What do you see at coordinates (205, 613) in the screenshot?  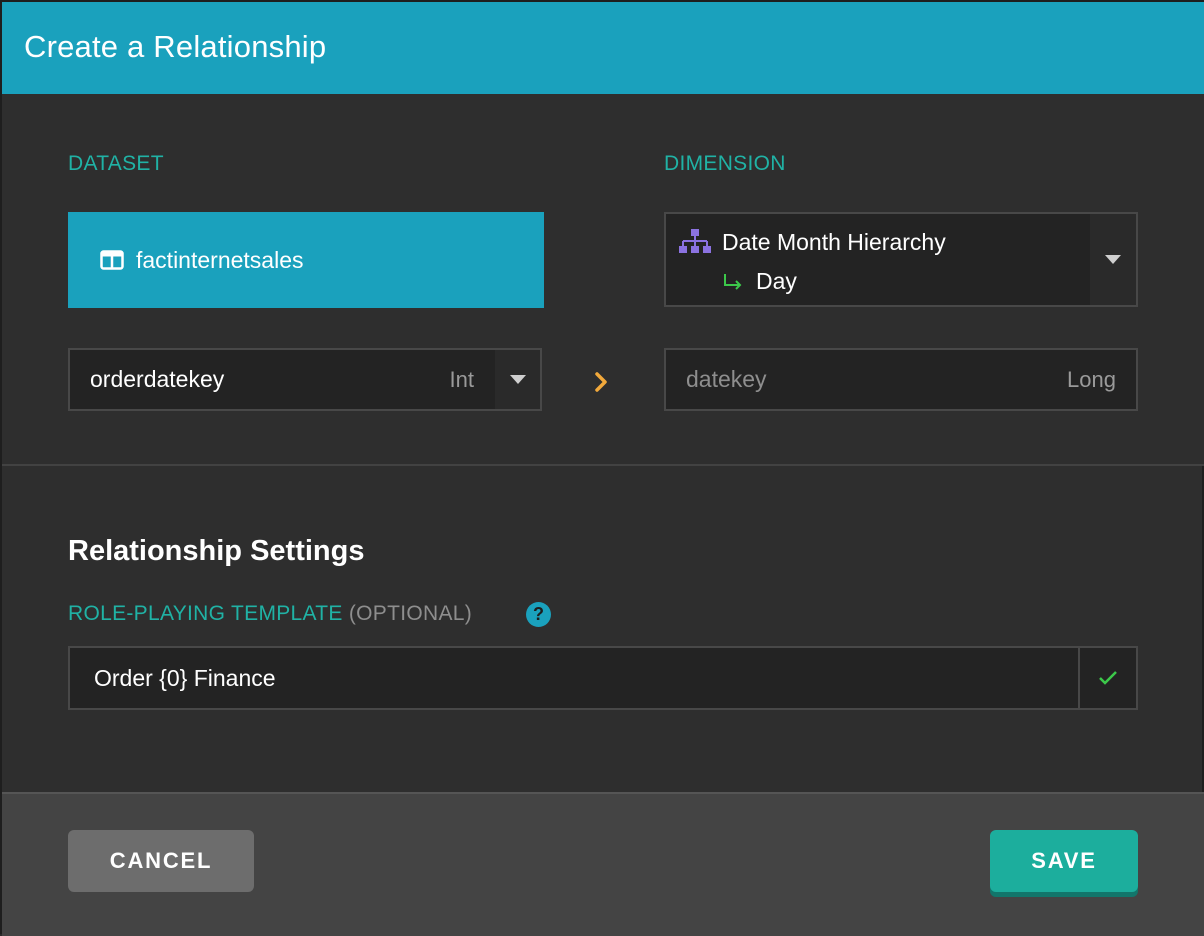 I see `role-template-label-text: ROLE-PLAYING TEMPLATE` at bounding box center [205, 613].